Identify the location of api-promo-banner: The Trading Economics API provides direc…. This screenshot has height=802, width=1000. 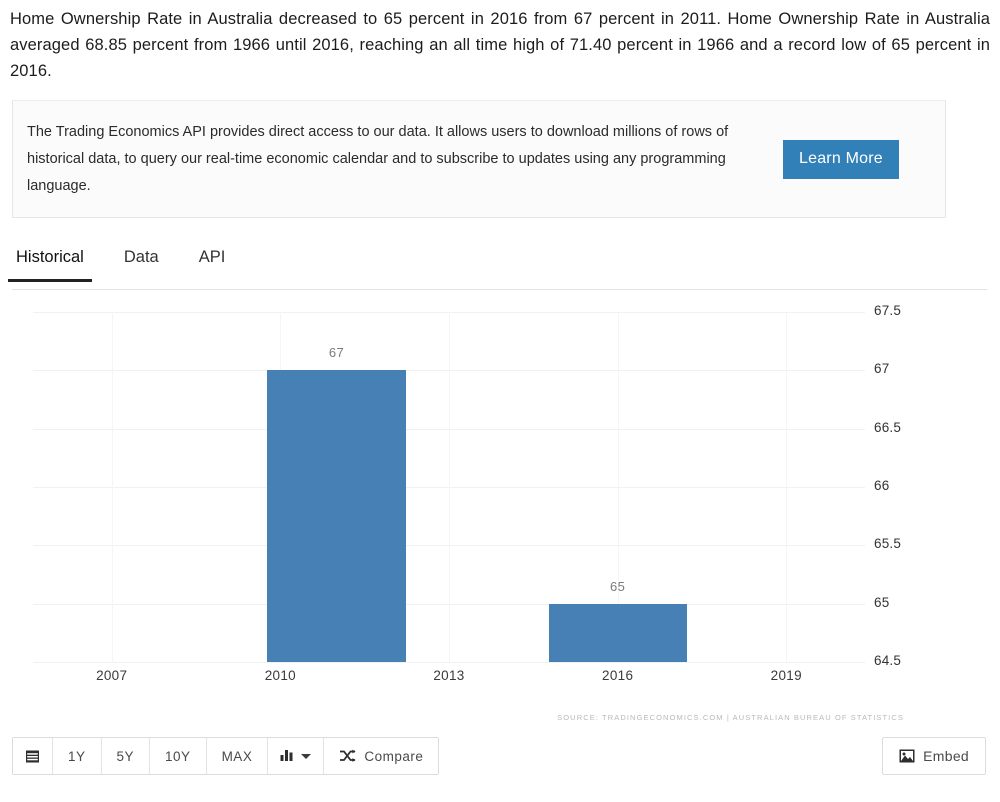
(479, 159).